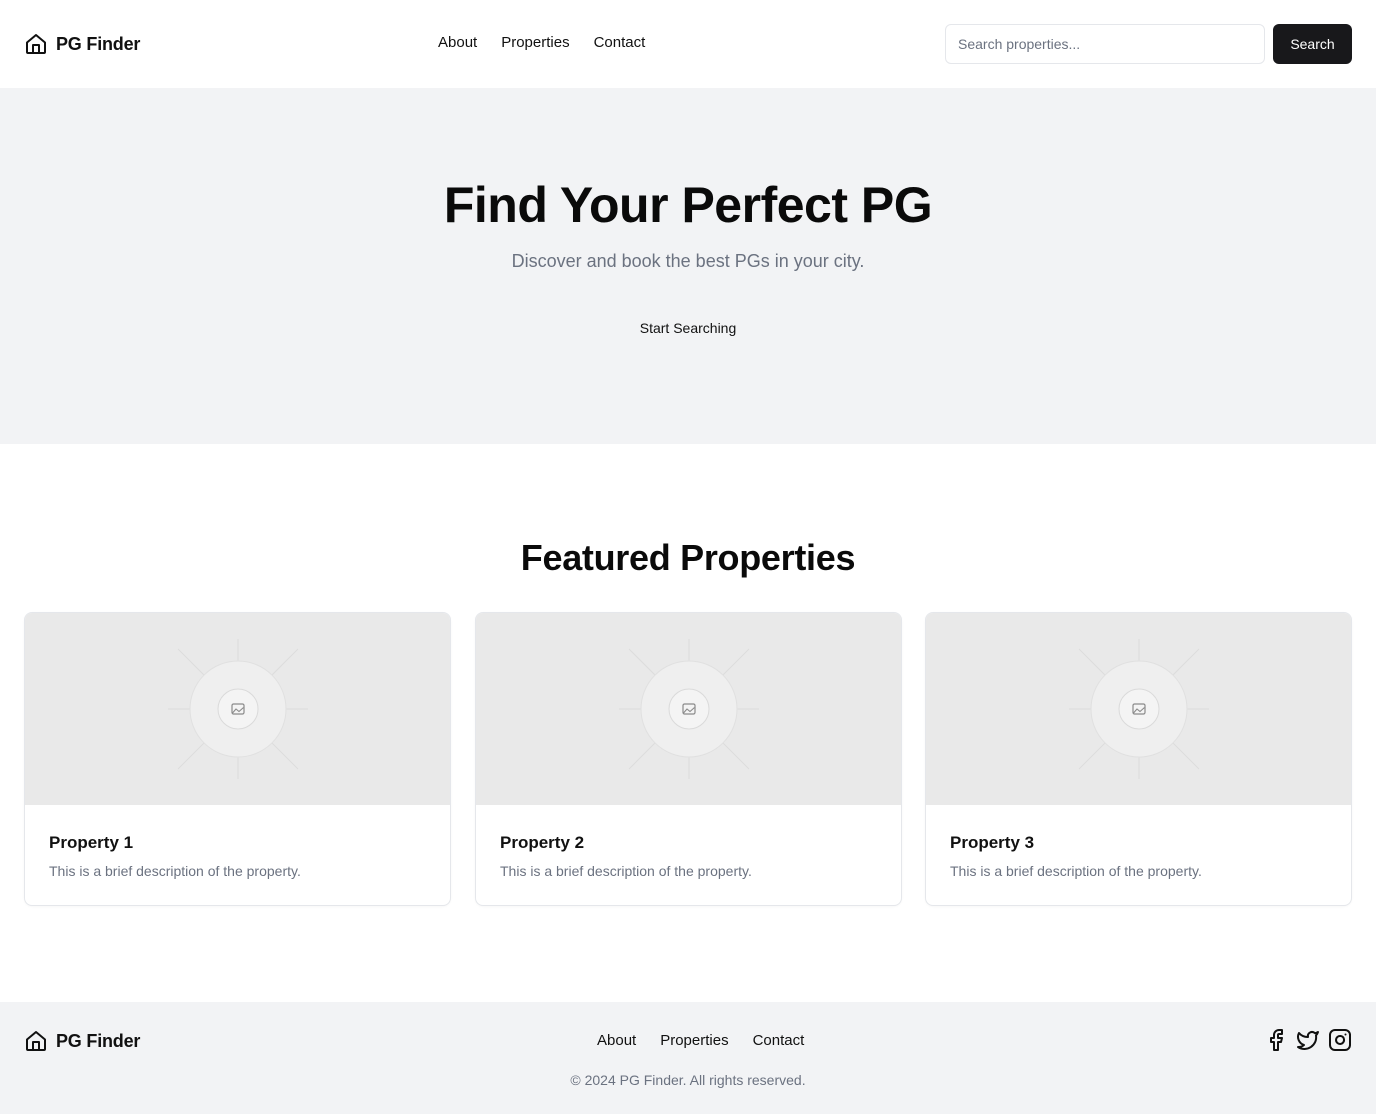 The height and width of the screenshot is (1114, 1376). What do you see at coordinates (91, 842) in the screenshot?
I see `property-title: Property 1` at bounding box center [91, 842].